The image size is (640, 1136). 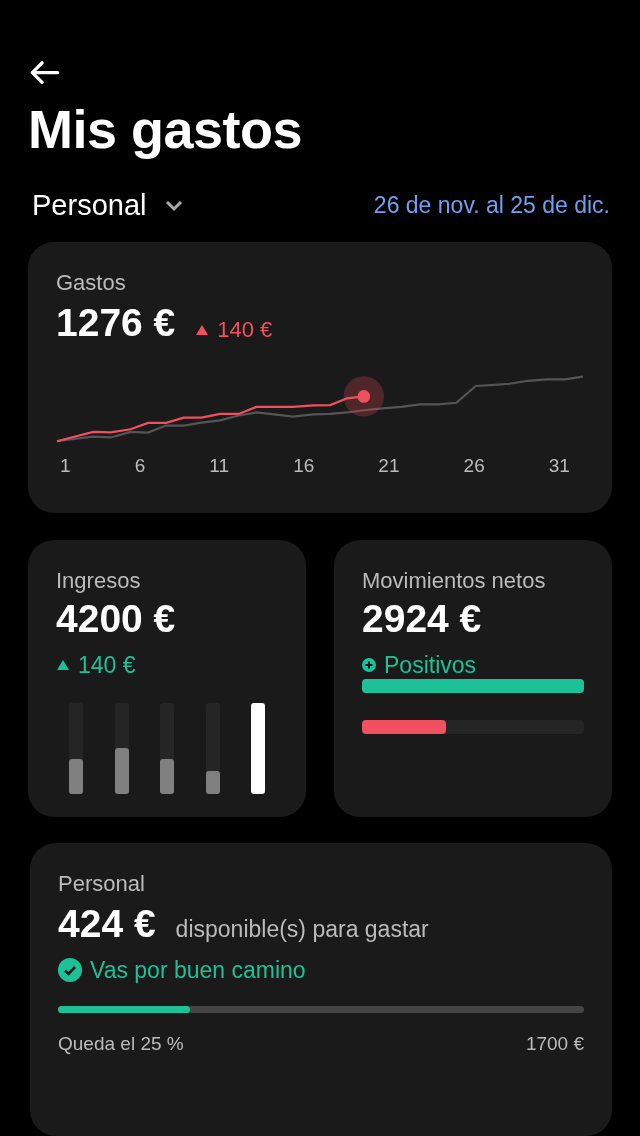 I want to click on chevron-down-icon, so click(x=174, y=205).